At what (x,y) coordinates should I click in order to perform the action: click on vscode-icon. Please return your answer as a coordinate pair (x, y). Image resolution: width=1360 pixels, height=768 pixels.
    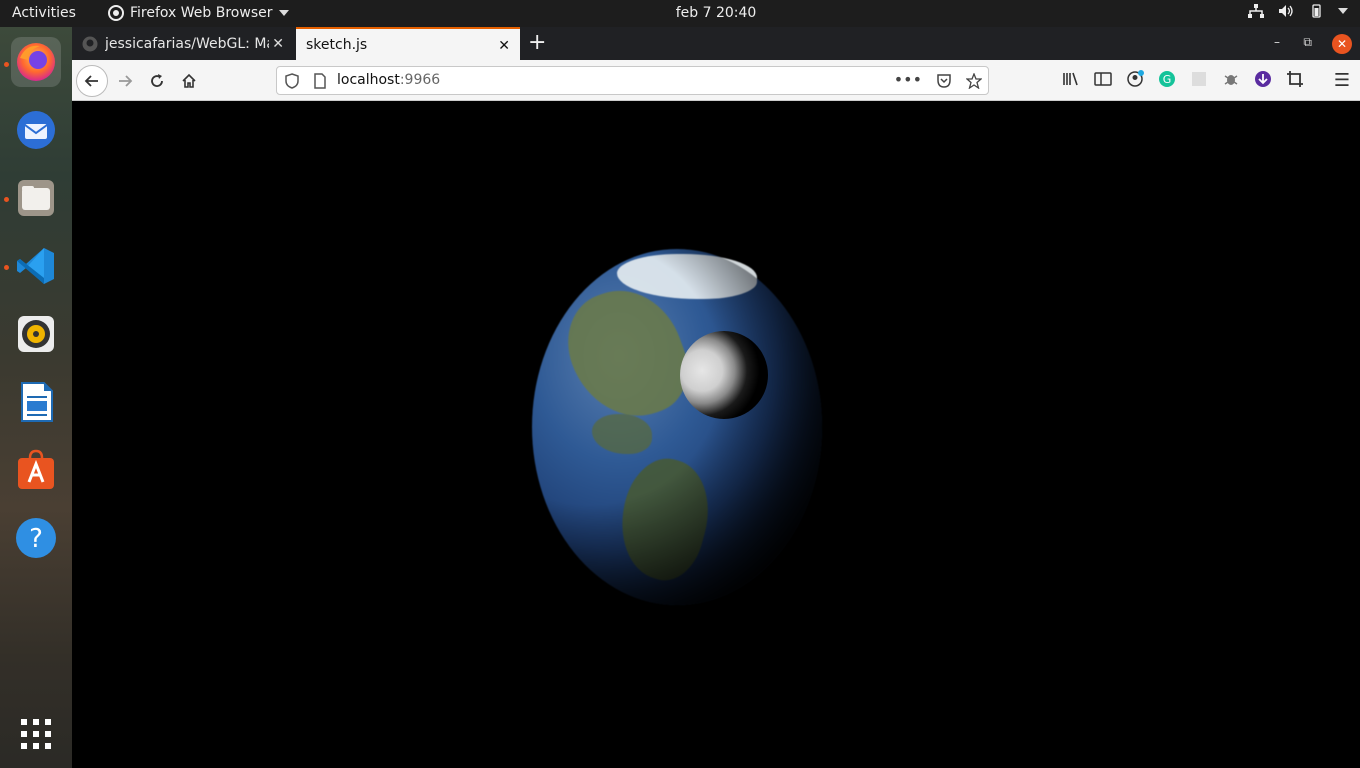
    Looking at the image, I should click on (35, 266).